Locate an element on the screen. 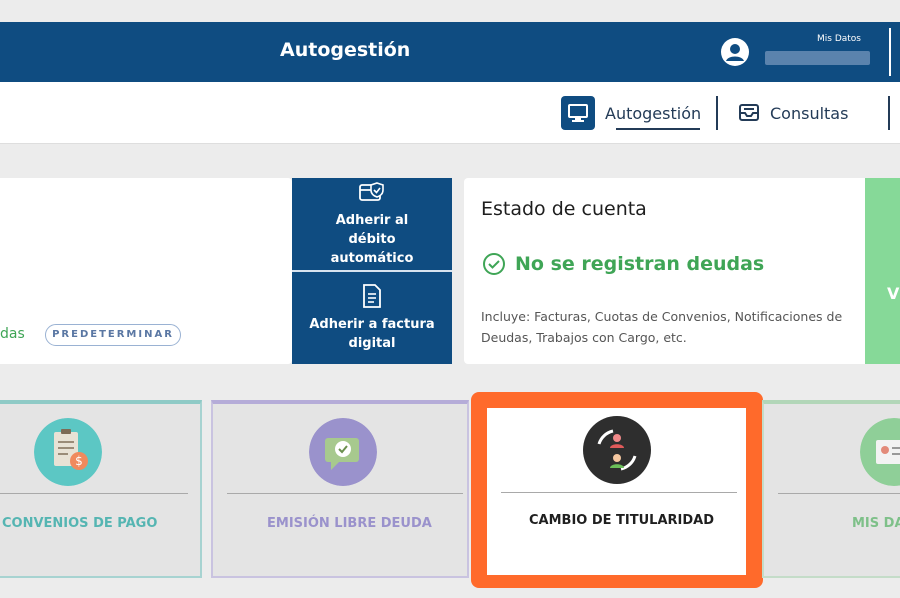 Image resolution: width=900 pixels, height=598 pixels. adherir-debito-button: Adherir al débito automático is located at coordinates (372, 224).